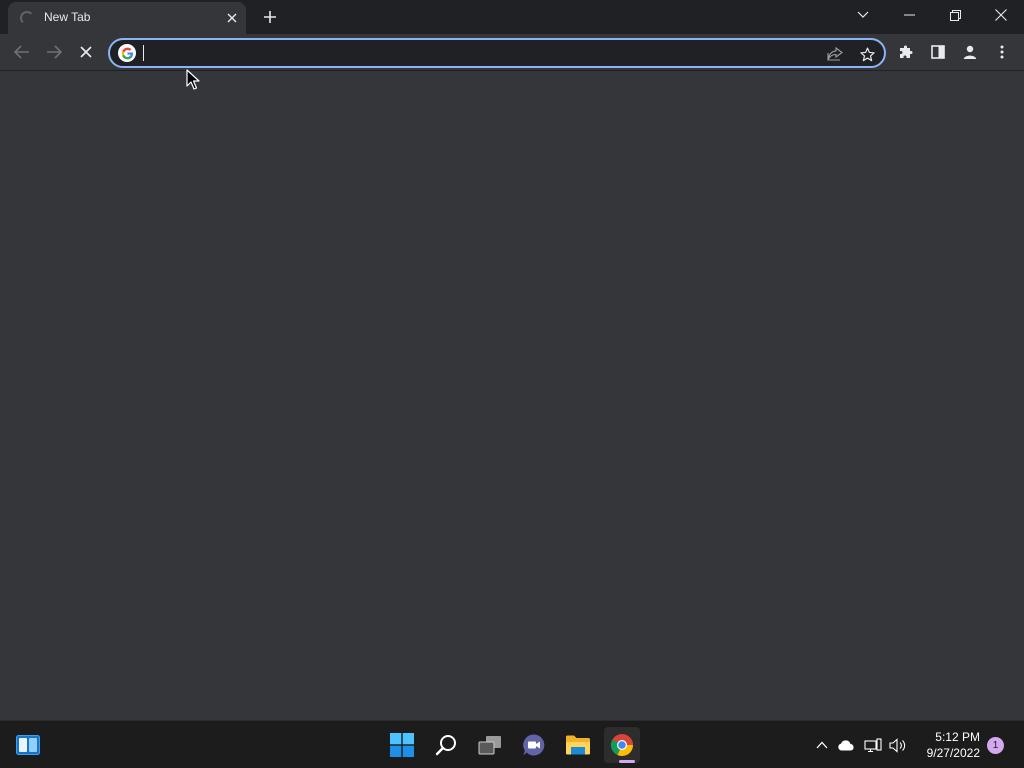 This screenshot has height=768, width=1024. I want to click on side-panel-button, so click(938, 52).